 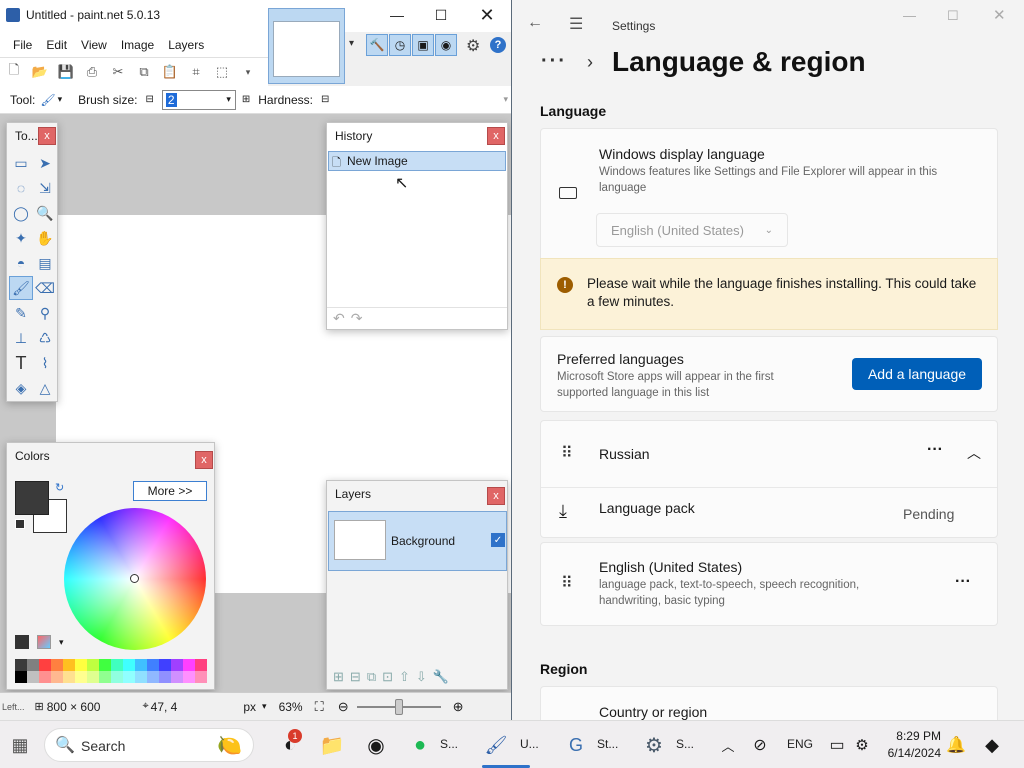 I want to click on paint-bucket-icon: ◓, so click(x=21, y=263).